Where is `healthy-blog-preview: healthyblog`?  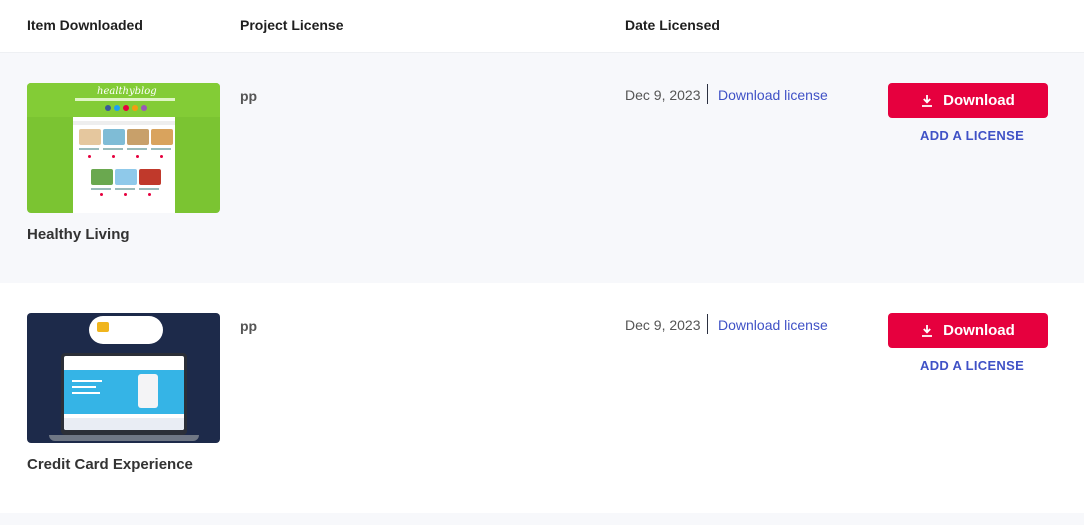
healthy-blog-preview: healthyblog is located at coordinates (123, 148).